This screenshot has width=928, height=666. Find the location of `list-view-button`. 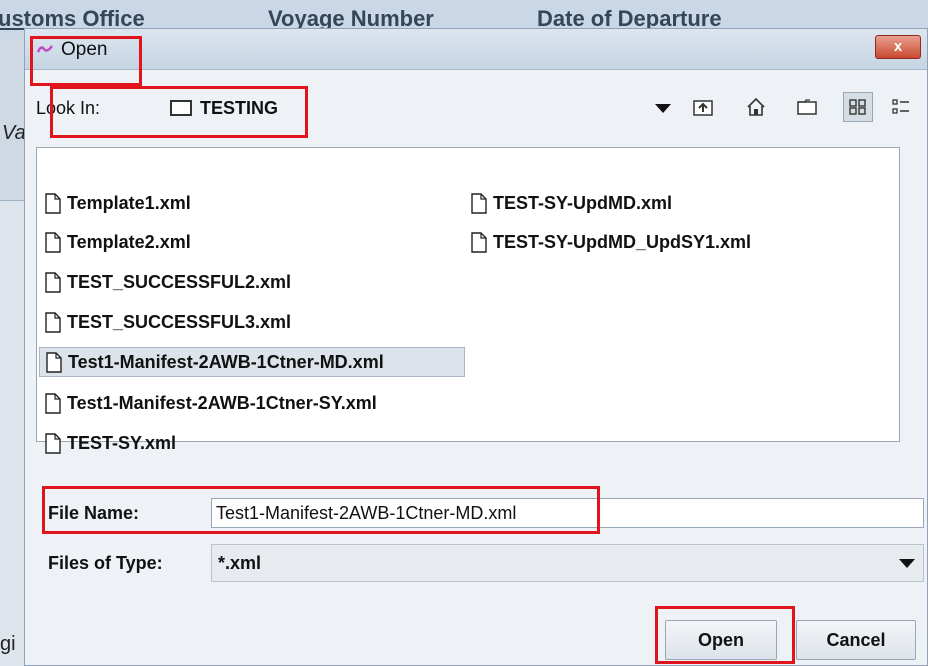

list-view-button is located at coordinates (858, 107).